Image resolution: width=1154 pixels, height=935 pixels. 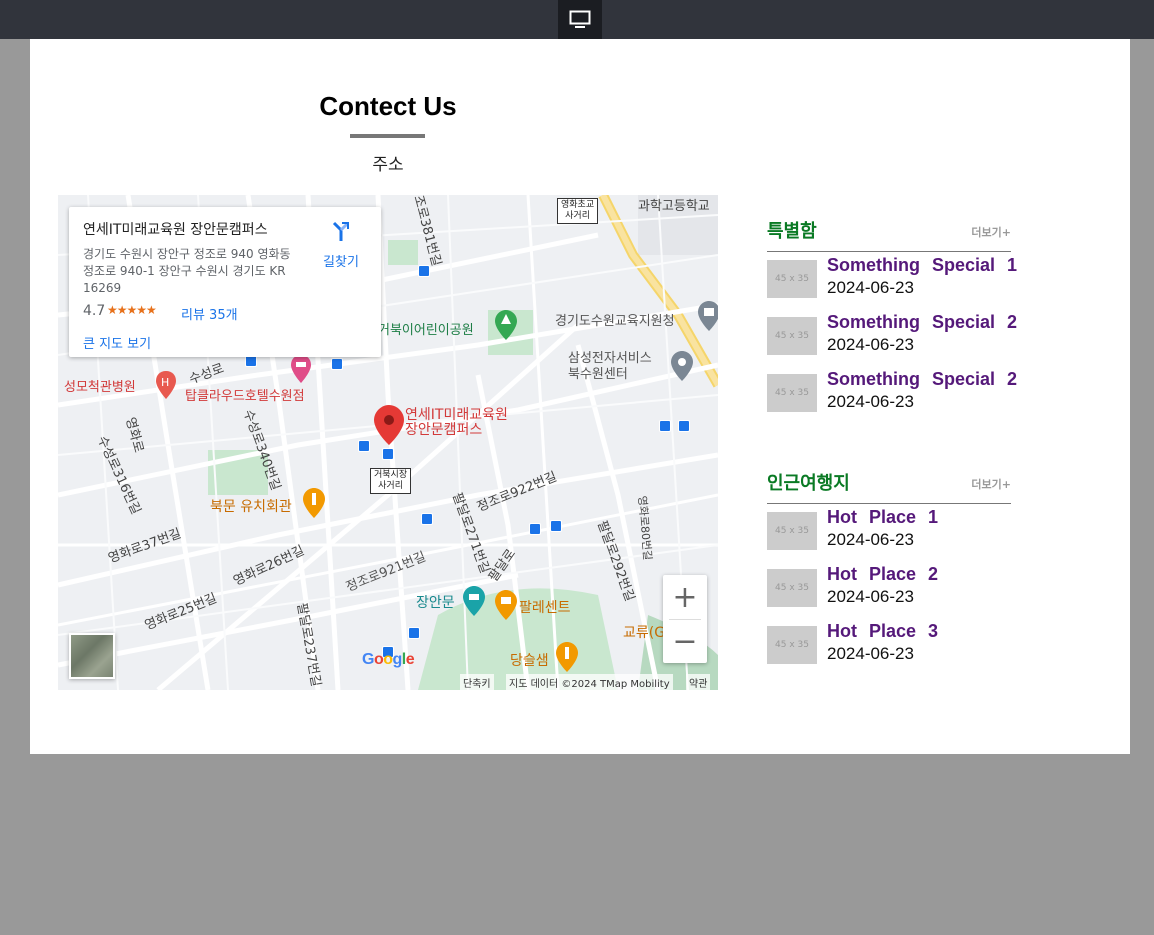 What do you see at coordinates (589, 682) in the screenshot?
I see `map-data-text: 지도 데이터 ©2024 TMap Mobility` at bounding box center [589, 682].